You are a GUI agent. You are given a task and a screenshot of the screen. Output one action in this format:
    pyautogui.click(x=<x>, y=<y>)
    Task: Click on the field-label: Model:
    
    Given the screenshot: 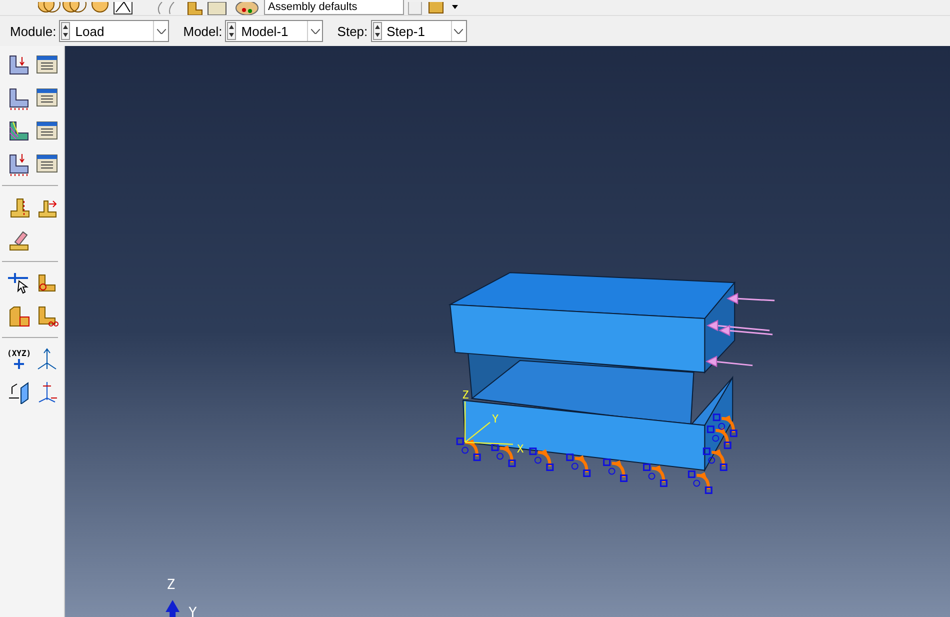 What is the action you would take?
    pyautogui.click(x=202, y=31)
    